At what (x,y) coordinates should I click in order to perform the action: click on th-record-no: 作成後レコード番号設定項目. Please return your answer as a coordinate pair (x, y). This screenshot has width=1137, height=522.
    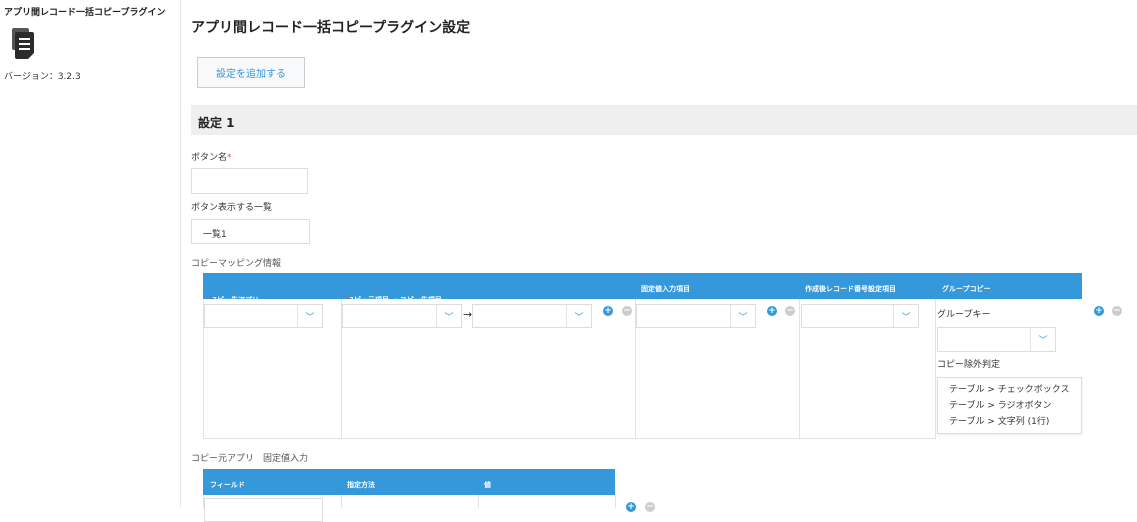
    Looking at the image, I should click on (850, 289).